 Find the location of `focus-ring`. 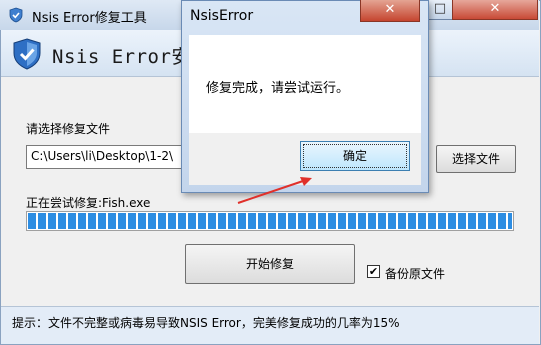

focus-ring is located at coordinates (355, 156).